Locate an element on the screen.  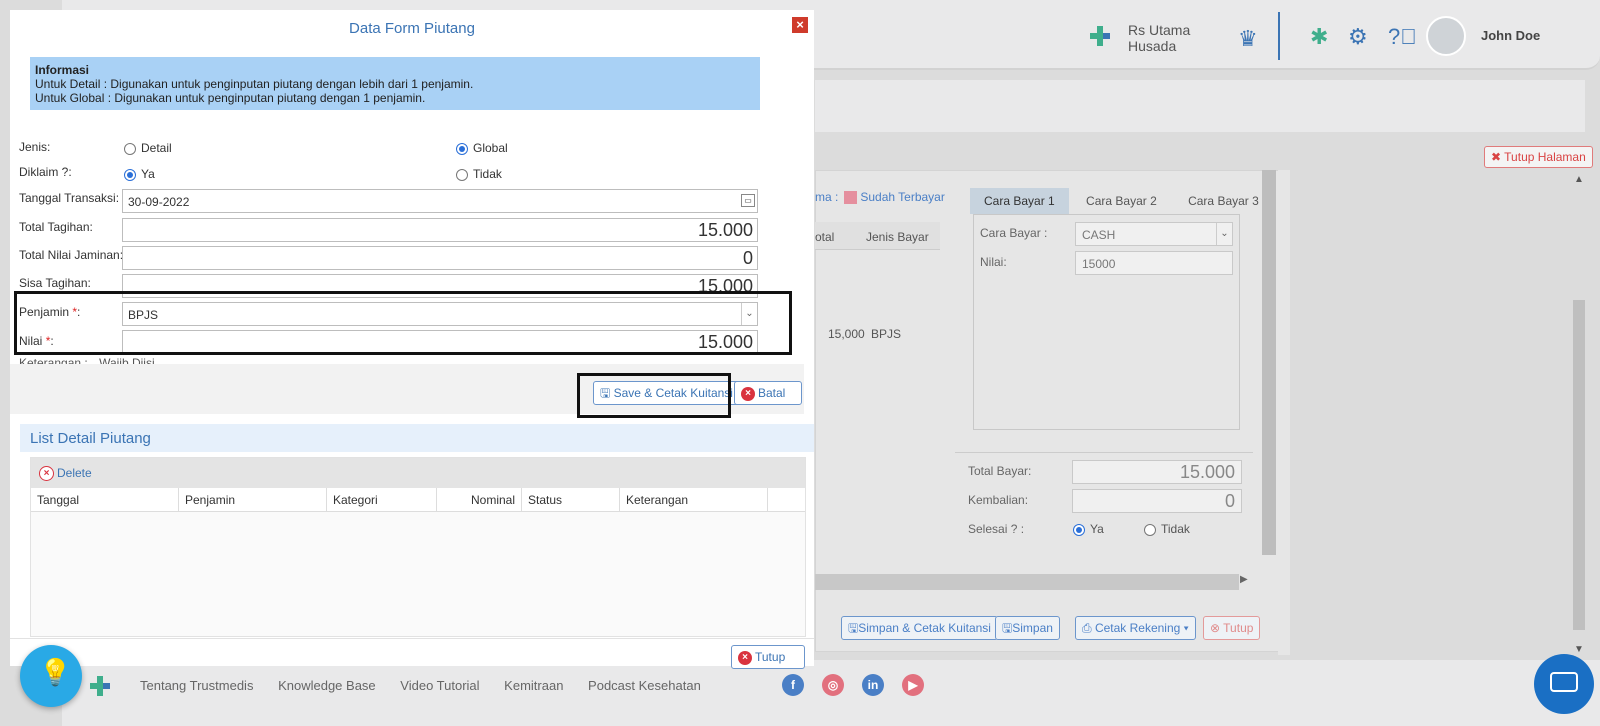
arrow-up-icon: ▲ is located at coordinates (1579, 179).